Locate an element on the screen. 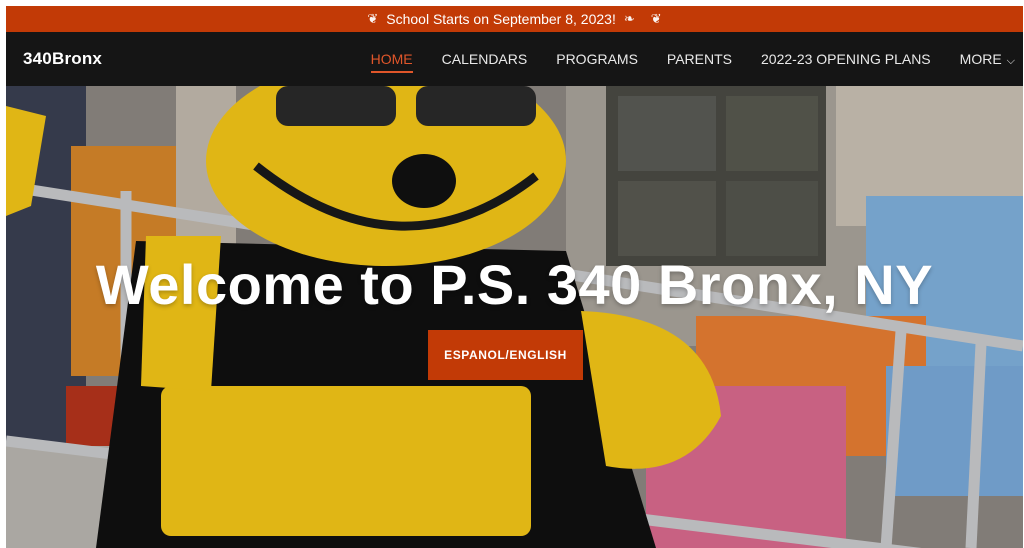 The width and height of the screenshot is (1024, 548). nav-item-more-label: MORE is located at coordinates (980, 58).